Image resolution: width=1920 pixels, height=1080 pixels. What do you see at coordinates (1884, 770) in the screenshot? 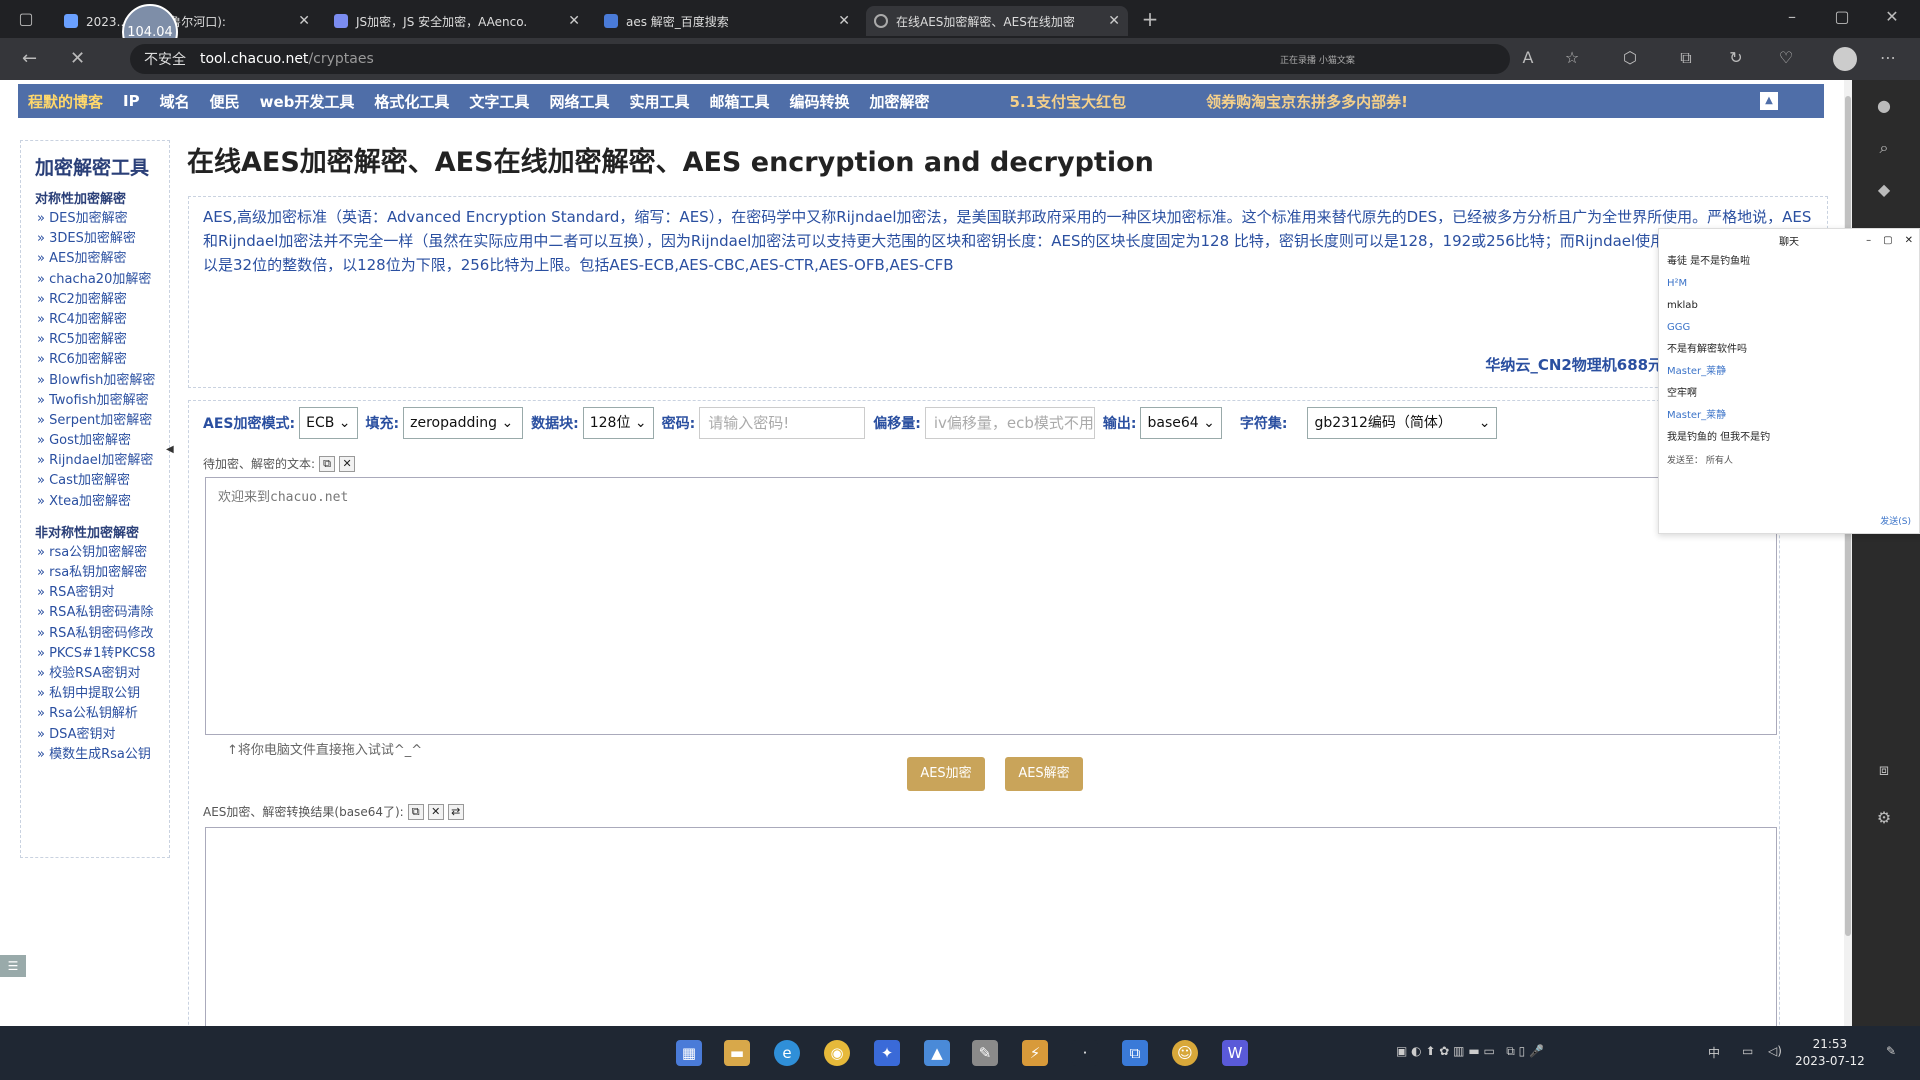
I see `screenshot-icon: ⧈` at bounding box center [1884, 770].